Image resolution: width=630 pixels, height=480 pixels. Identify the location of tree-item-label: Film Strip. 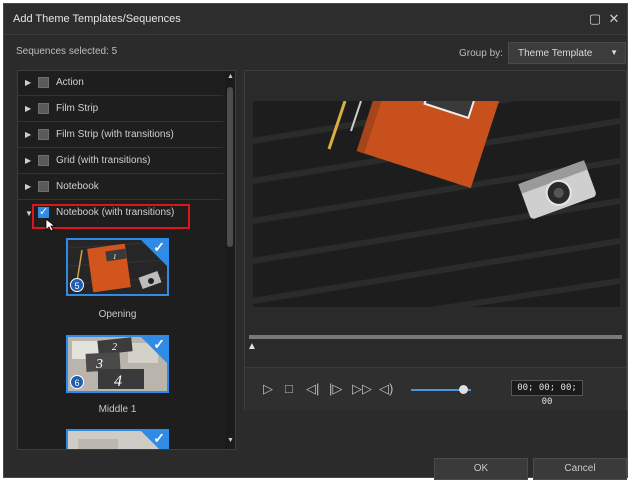
(77, 108).